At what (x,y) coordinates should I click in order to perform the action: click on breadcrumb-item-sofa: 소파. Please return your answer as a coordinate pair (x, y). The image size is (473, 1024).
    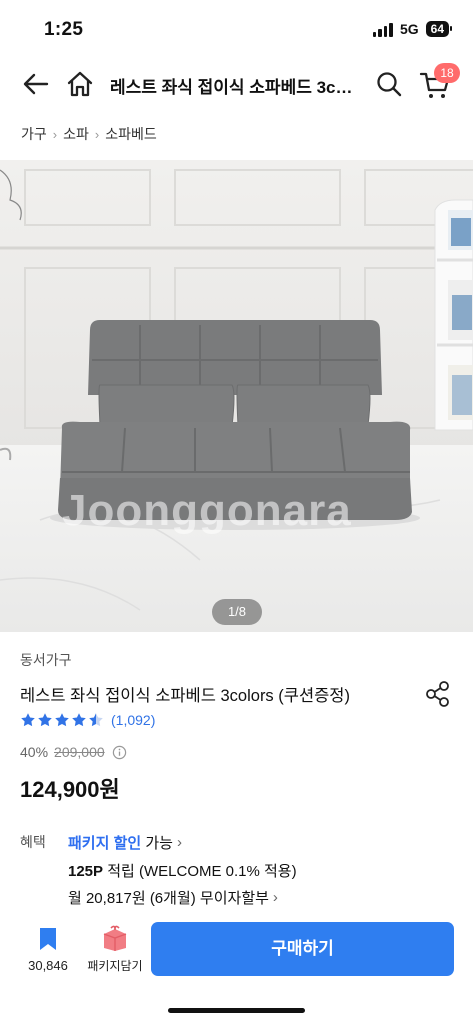
    Looking at the image, I should click on (76, 134).